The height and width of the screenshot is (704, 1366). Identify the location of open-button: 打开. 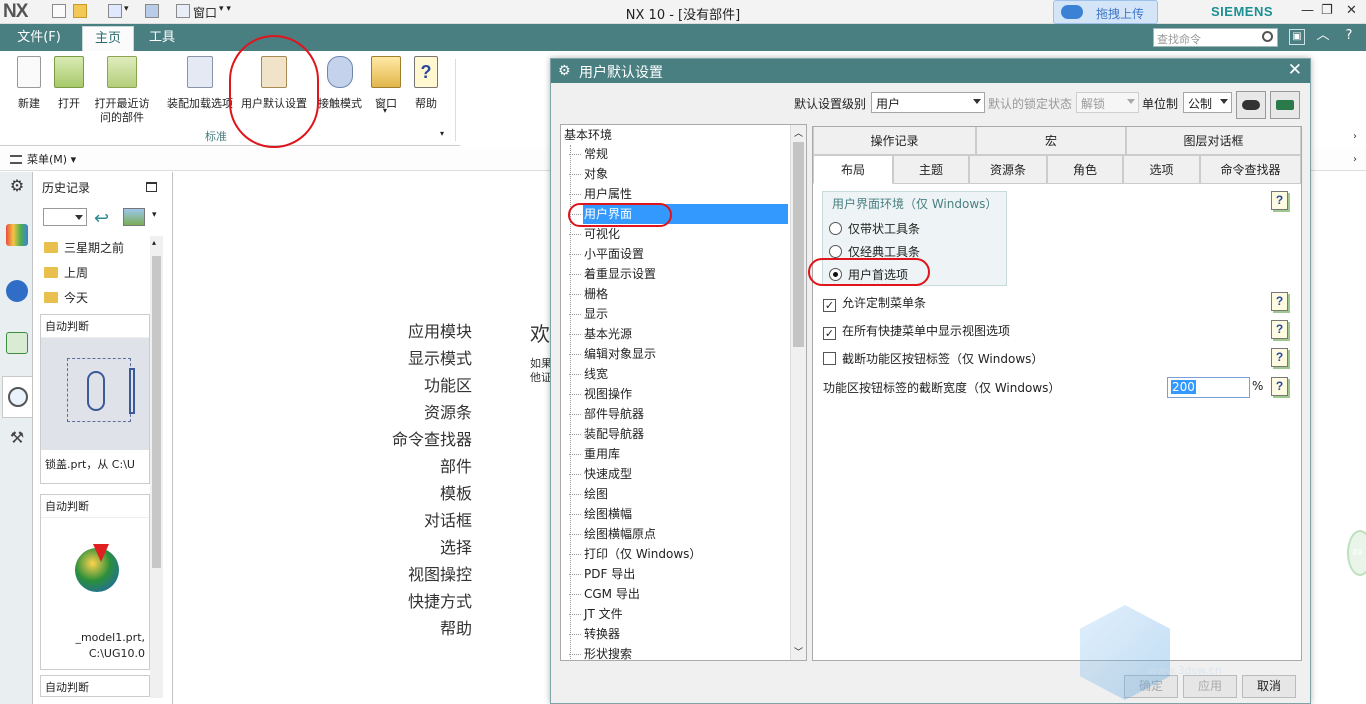
(69, 83).